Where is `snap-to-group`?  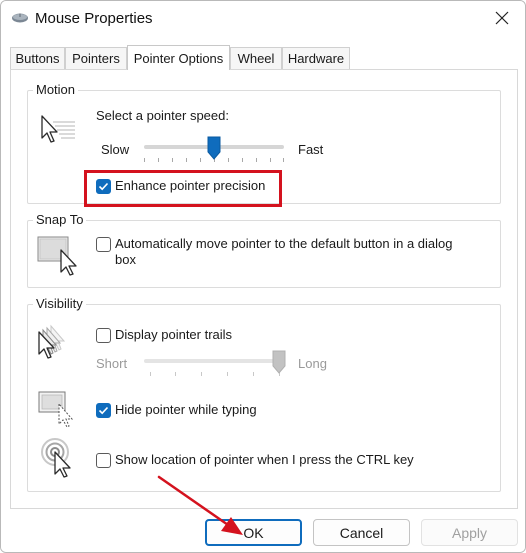 snap-to-group is located at coordinates (264, 254).